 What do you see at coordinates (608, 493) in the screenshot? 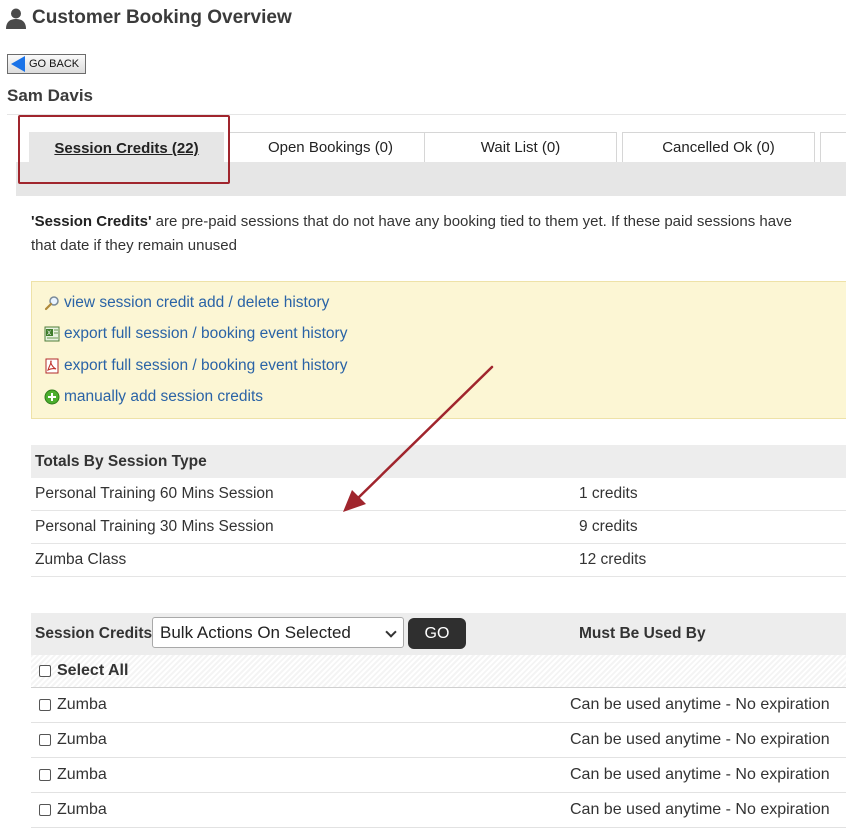
I see `credit-count: 1 credits` at bounding box center [608, 493].